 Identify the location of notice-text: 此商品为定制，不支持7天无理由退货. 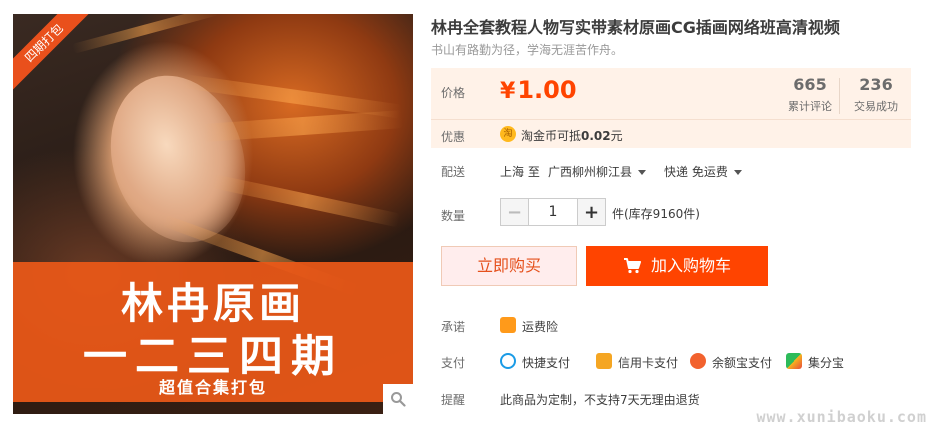
(600, 400).